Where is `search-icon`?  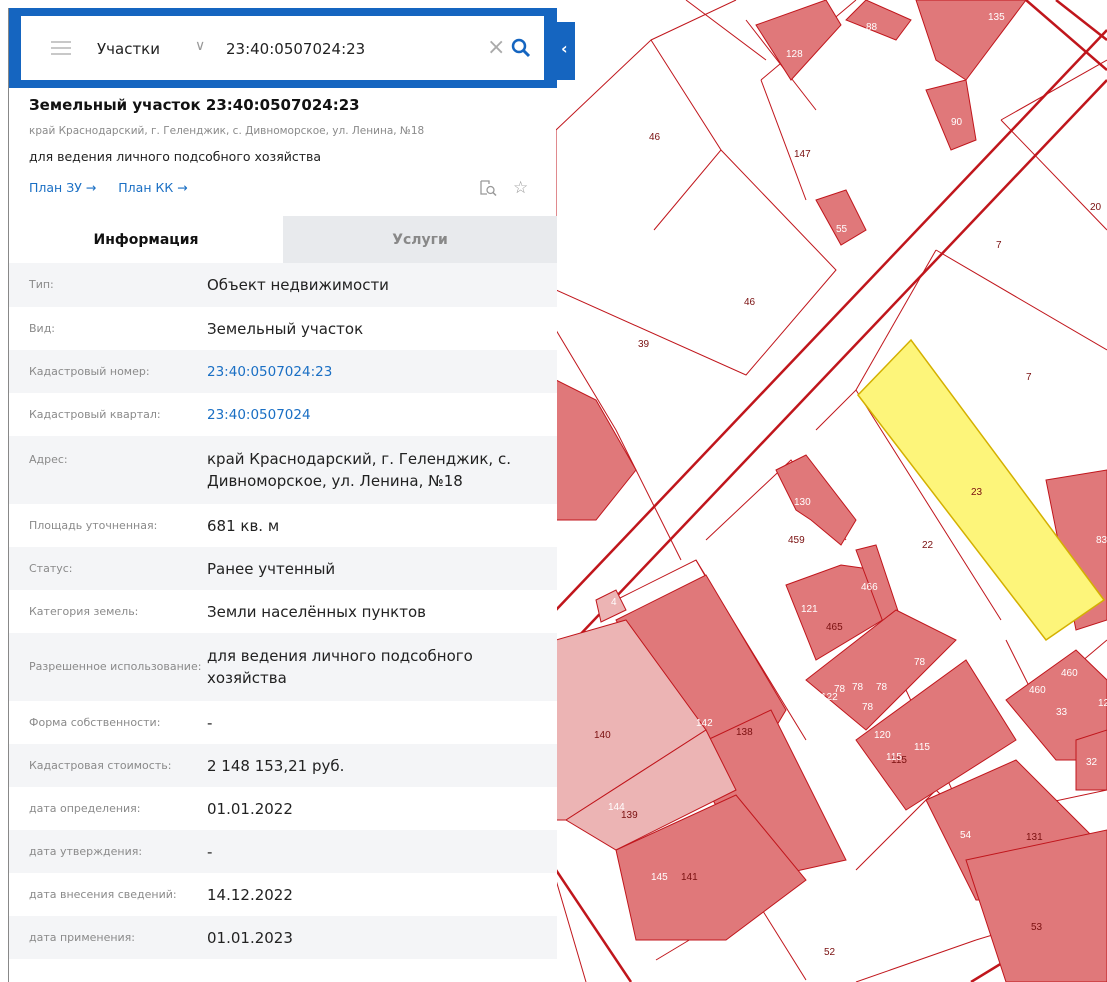
search-icon is located at coordinates (521, 48).